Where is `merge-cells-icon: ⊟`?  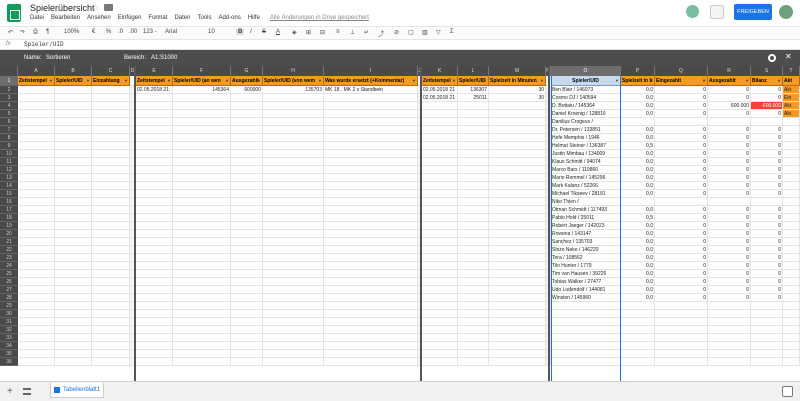 merge-cells-icon: ⊟ is located at coordinates (322, 32).